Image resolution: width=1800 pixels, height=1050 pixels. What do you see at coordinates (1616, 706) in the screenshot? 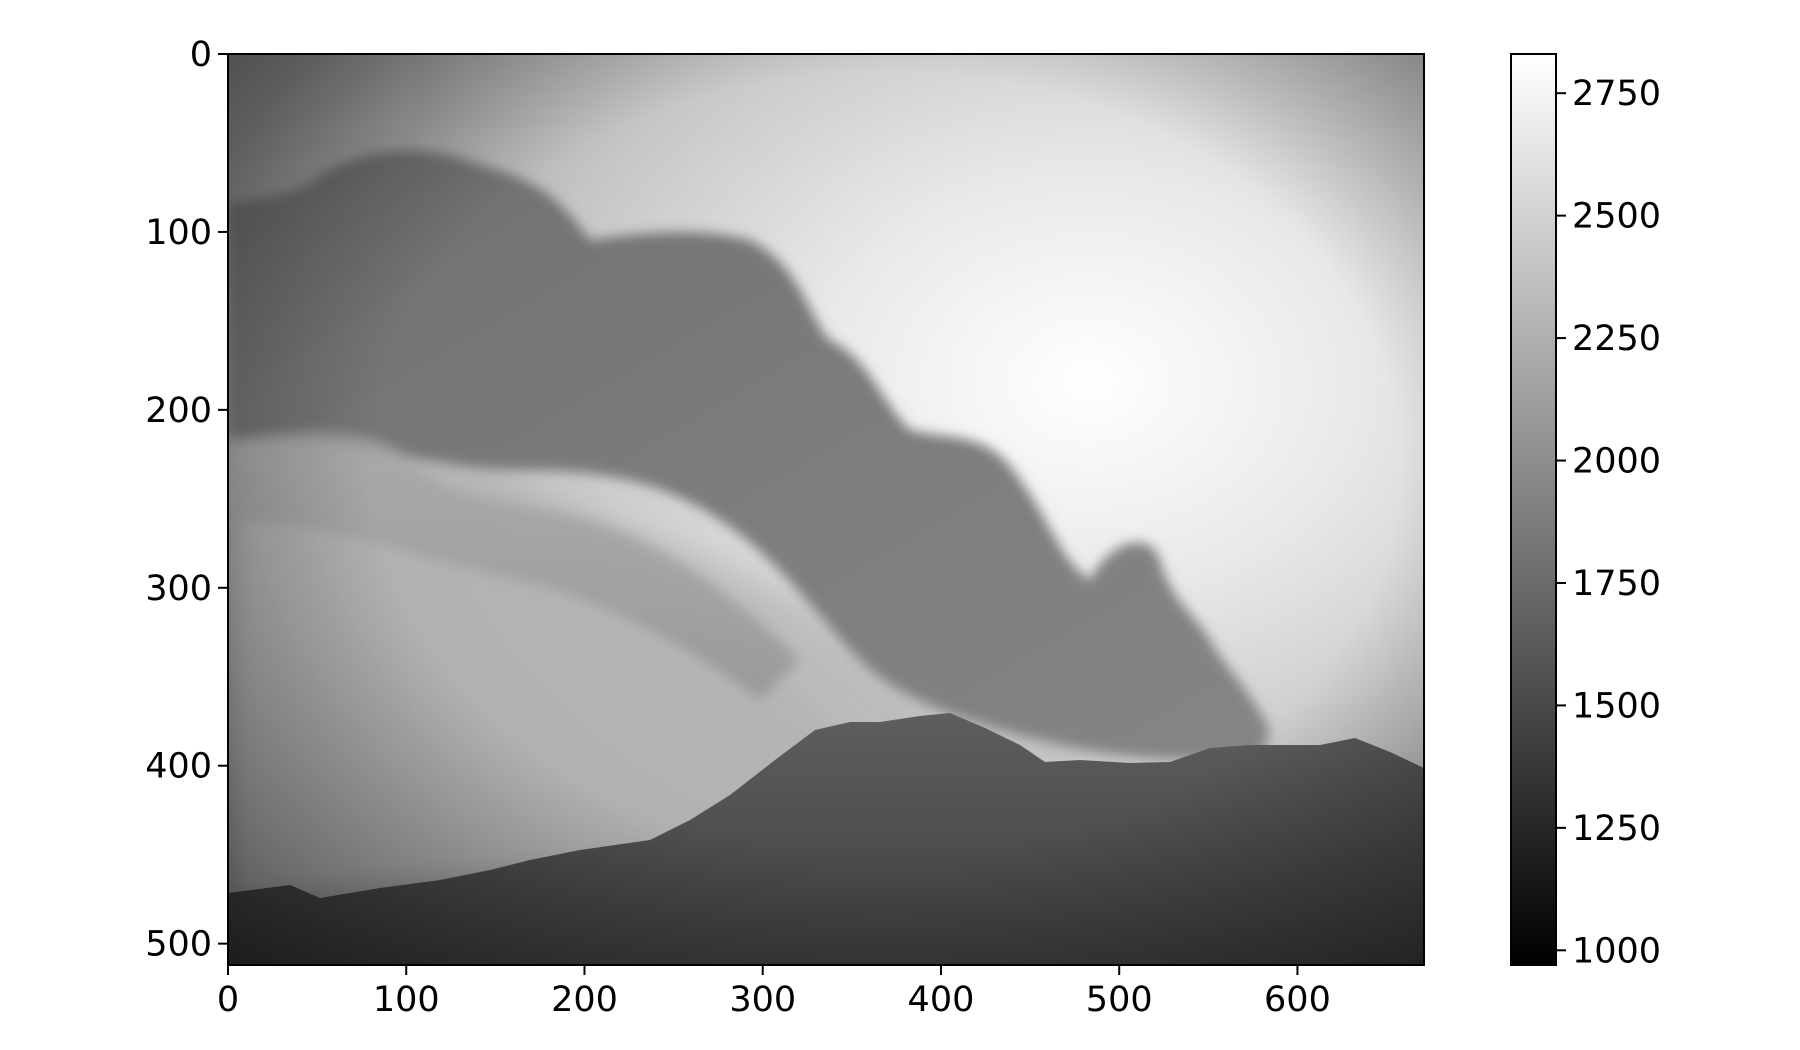
I see `colorbar-tick-label: 1500` at bounding box center [1616, 706].